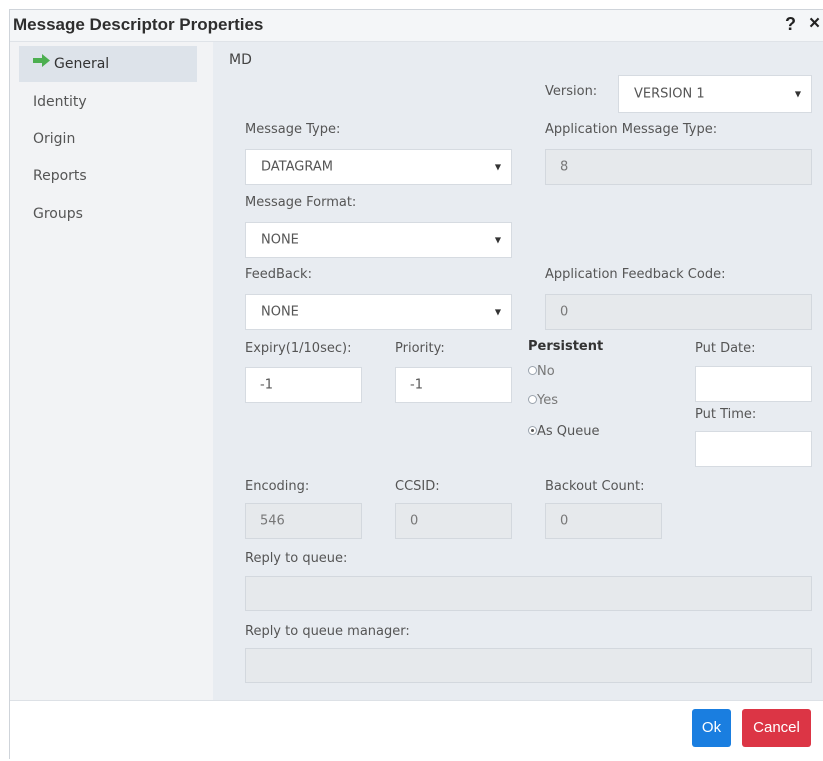 The height and width of the screenshot is (761, 823). What do you see at coordinates (631, 129) in the screenshot?
I see `app-message-type-label: Application Message Type:` at bounding box center [631, 129].